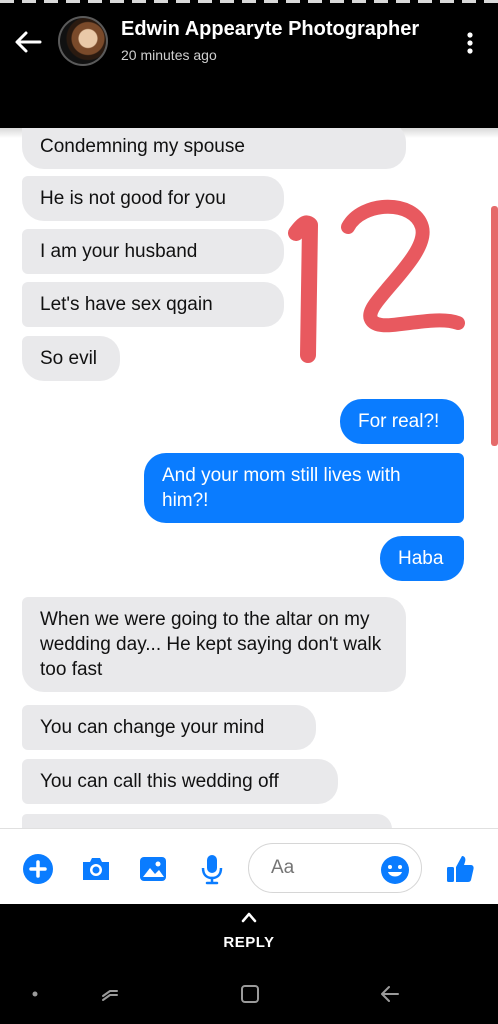 This screenshot has width=498, height=1024. I want to click on handwritten-number-annotation, so click(376, 281).